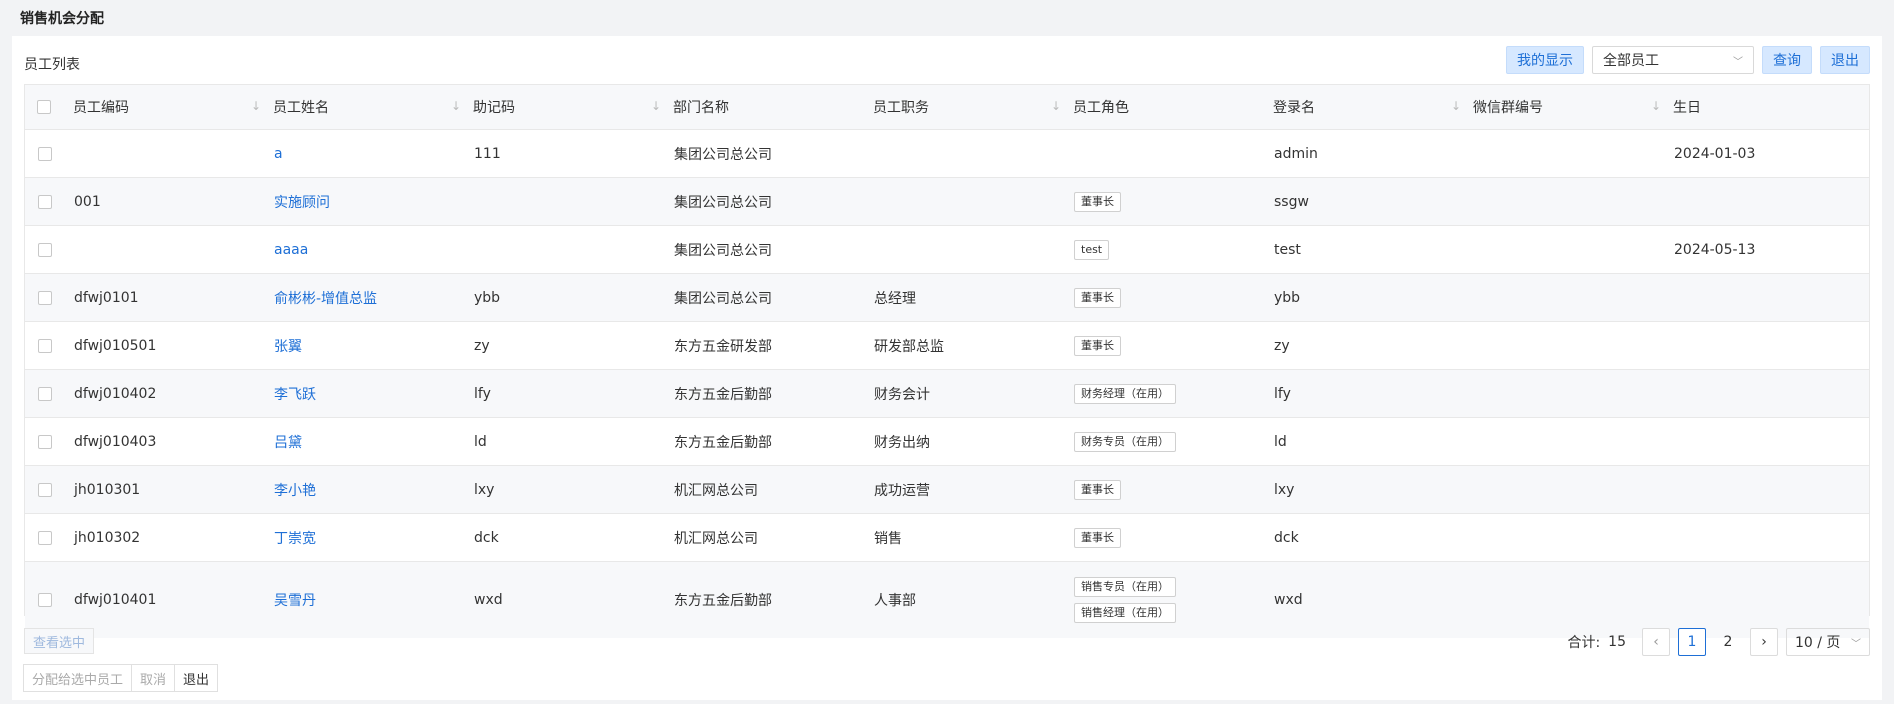 This screenshot has height=704, width=1894. I want to click on table-row: dfwj010402 李飞跃 lfy 东方五金后勤部 财务会计 财务经理（在用） lfy, so click(947, 393).